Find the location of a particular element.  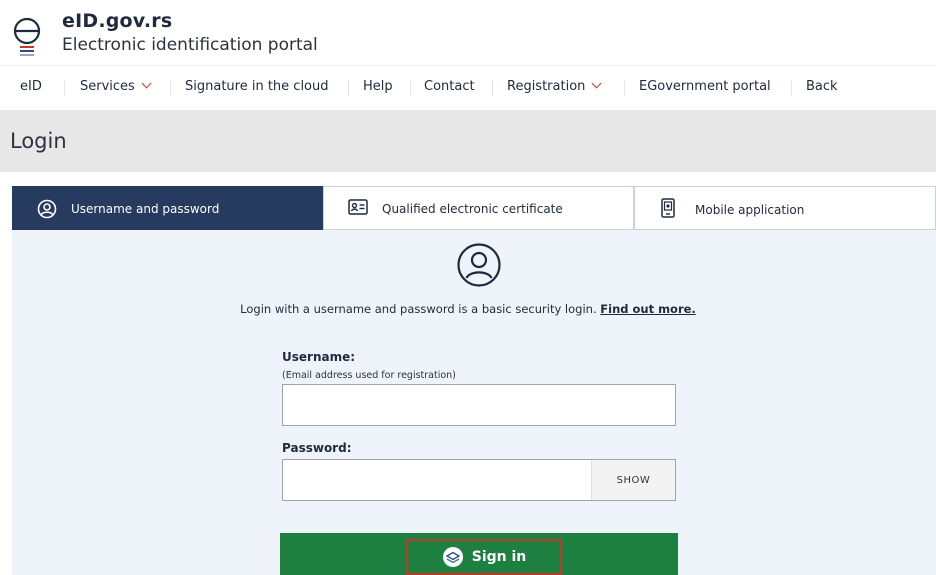

username-input is located at coordinates (479, 405).